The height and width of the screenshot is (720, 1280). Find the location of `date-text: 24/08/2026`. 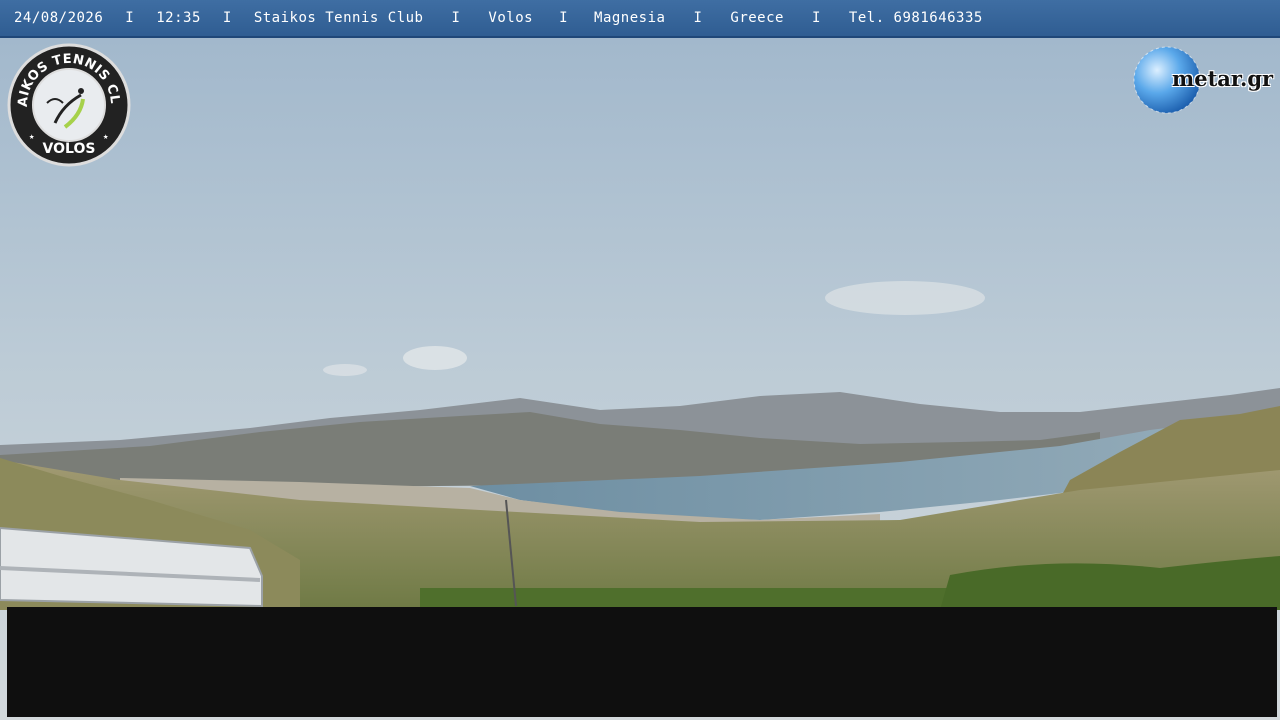

date-text: 24/08/2026 is located at coordinates (59, 18).